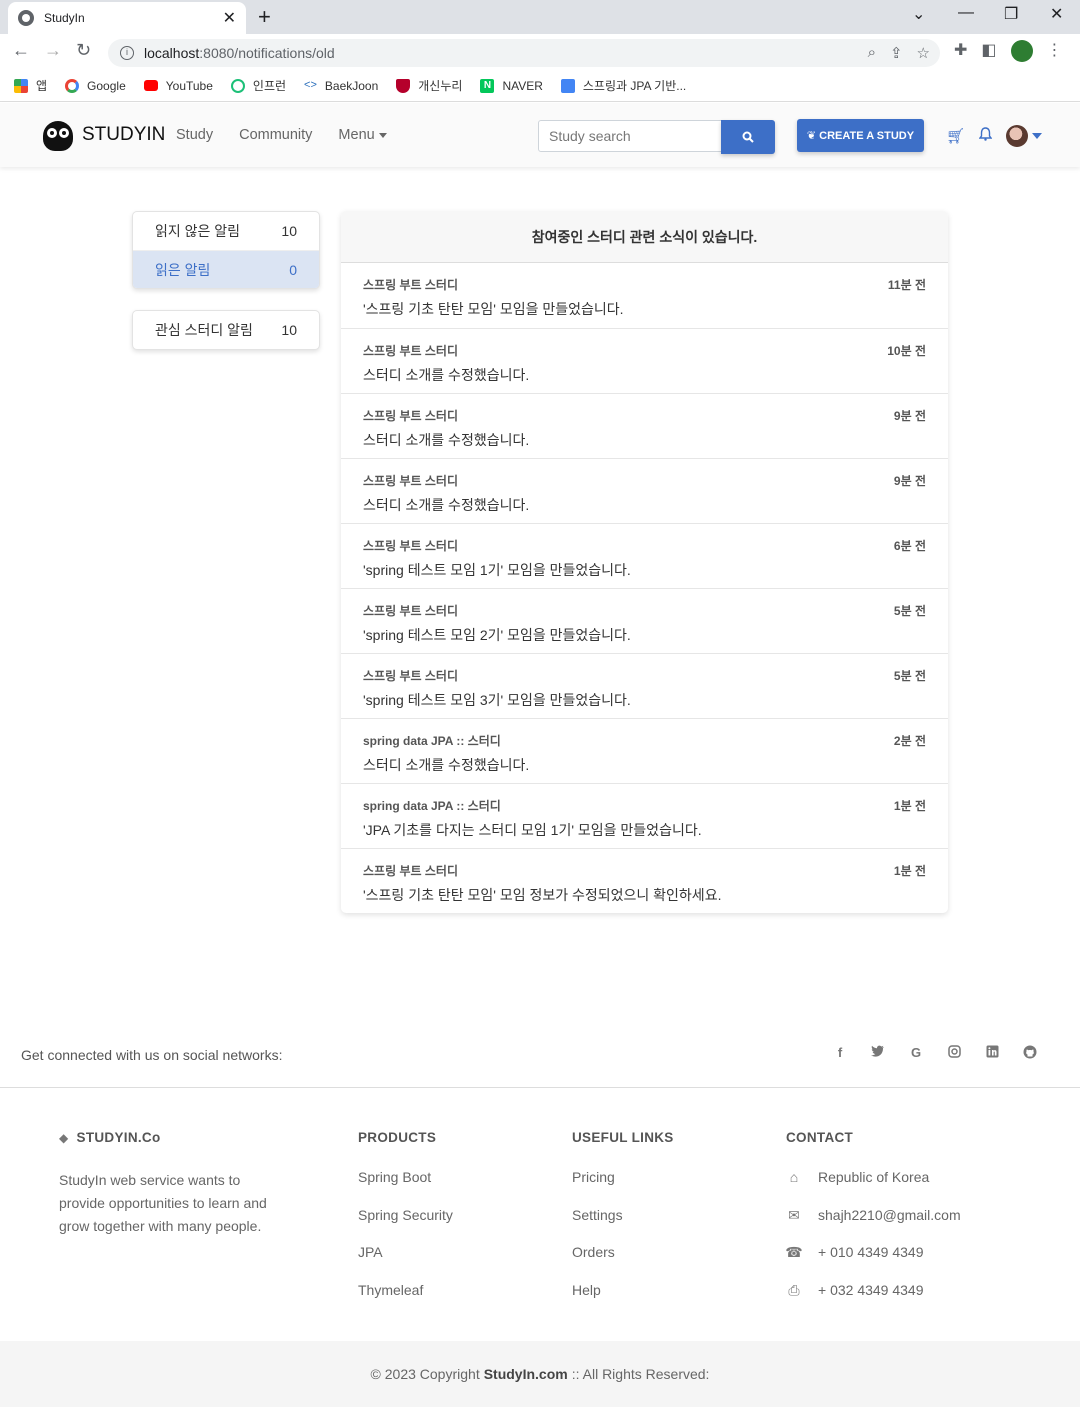  I want to click on footer-link-pricing: Pricing, so click(623, 1188).